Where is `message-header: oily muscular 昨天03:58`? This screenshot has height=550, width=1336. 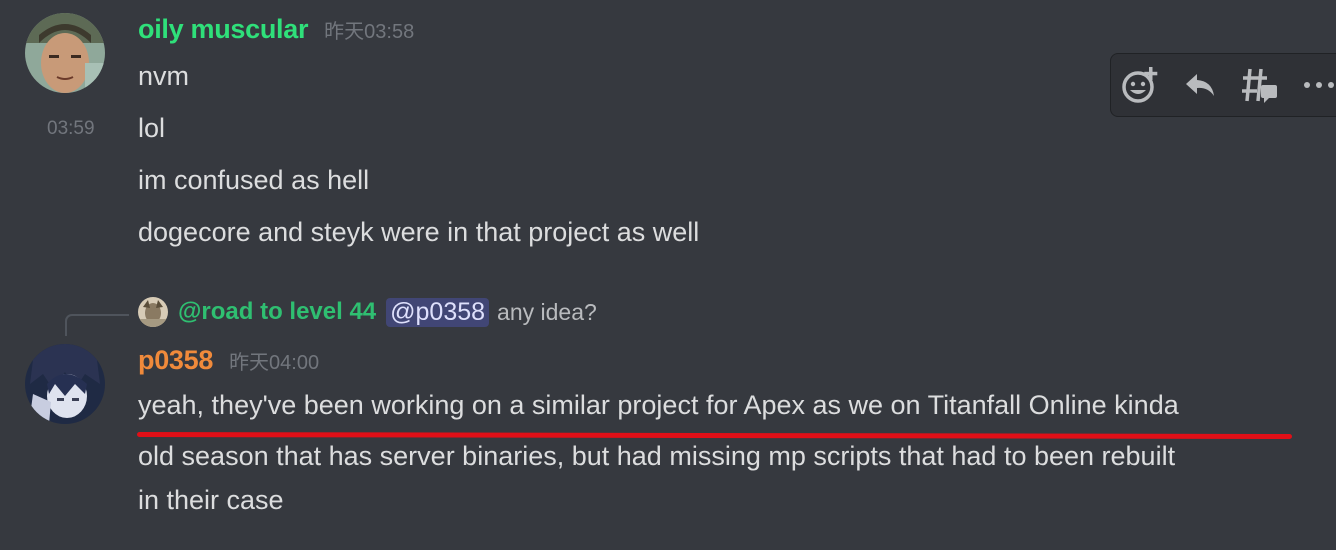 message-header: oily muscular 昨天03:58 is located at coordinates (276, 29).